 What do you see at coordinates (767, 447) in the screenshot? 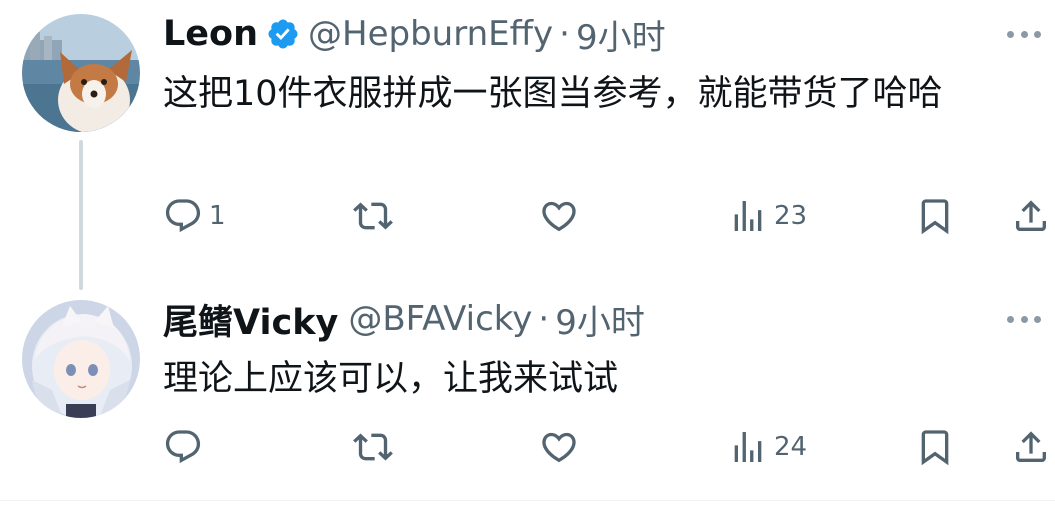
I see `views-button: 24` at bounding box center [767, 447].